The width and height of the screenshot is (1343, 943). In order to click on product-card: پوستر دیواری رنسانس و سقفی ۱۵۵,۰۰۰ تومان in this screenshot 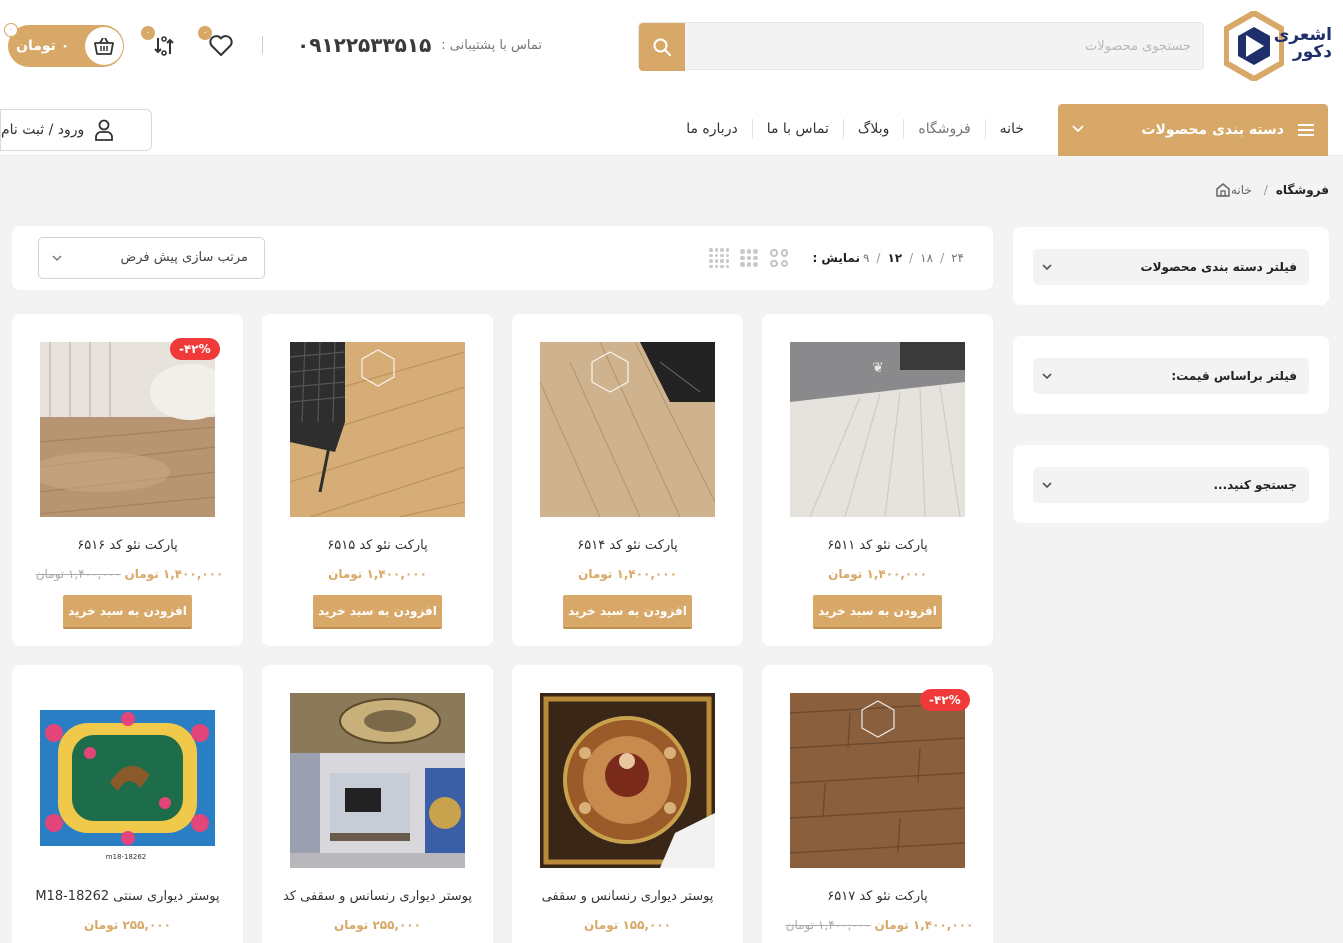, I will do `click(627, 804)`.